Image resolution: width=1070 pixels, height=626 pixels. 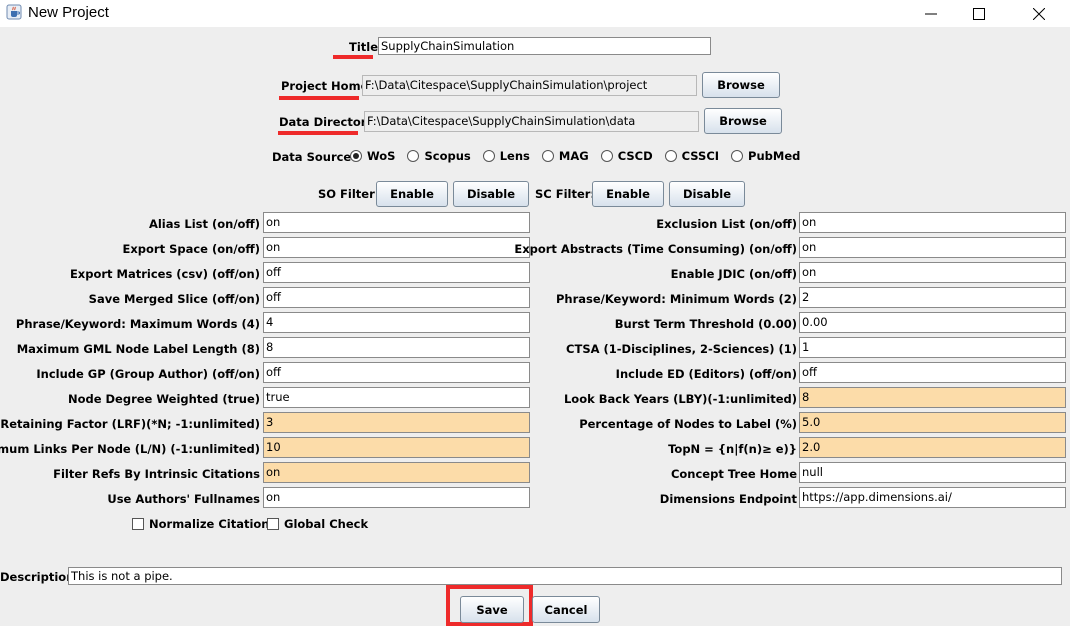 What do you see at coordinates (148, 374) in the screenshot?
I see `left-param-label: Include GP (Group Author) (off/on)` at bounding box center [148, 374].